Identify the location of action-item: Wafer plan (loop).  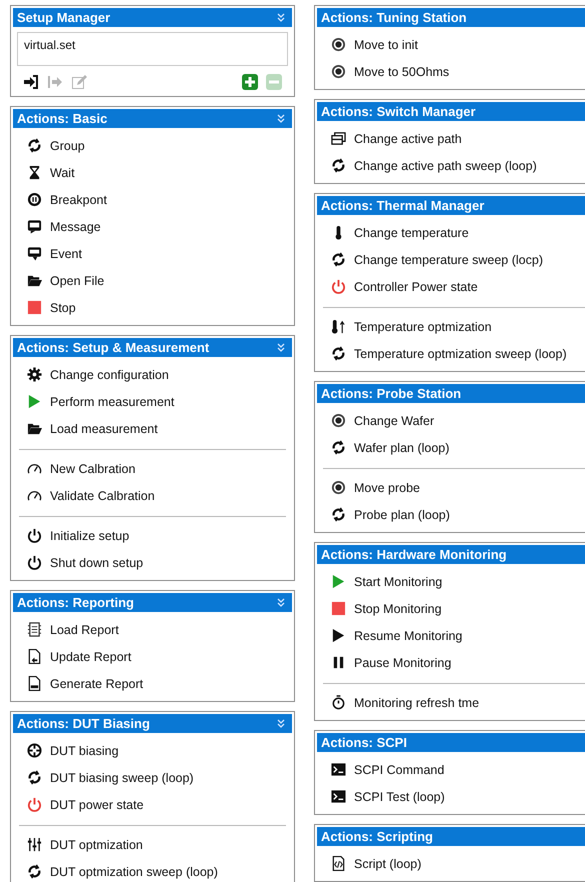
(451, 447).